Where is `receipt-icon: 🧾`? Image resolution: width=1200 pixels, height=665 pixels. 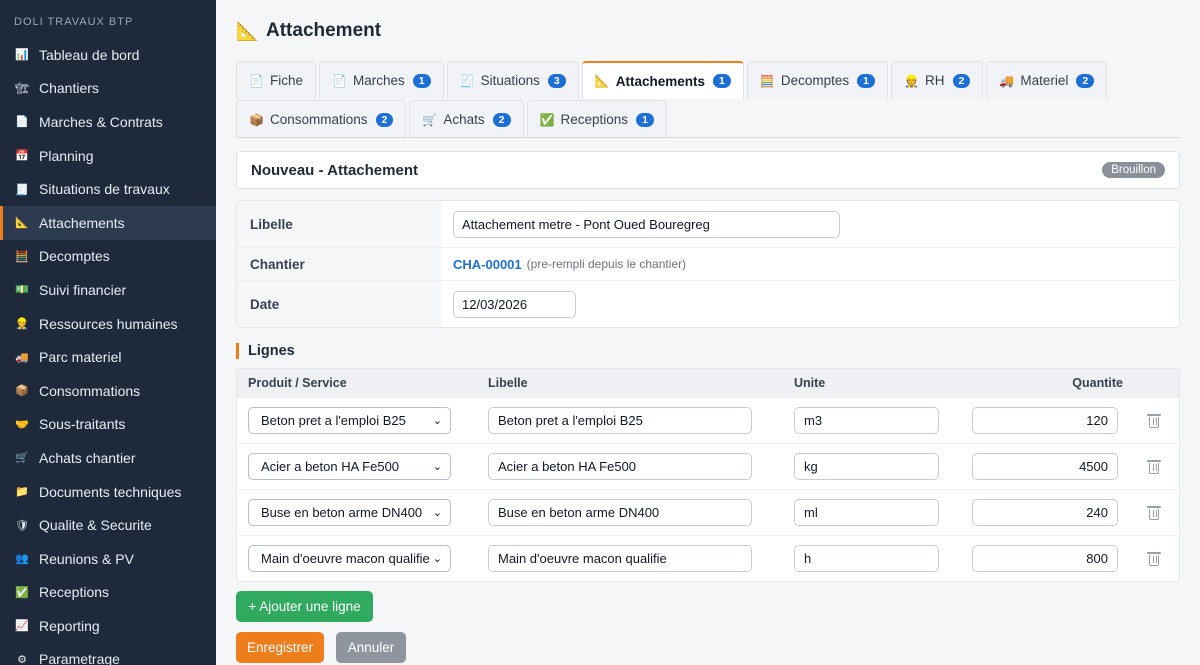 receipt-icon: 🧾 is located at coordinates (22, 189).